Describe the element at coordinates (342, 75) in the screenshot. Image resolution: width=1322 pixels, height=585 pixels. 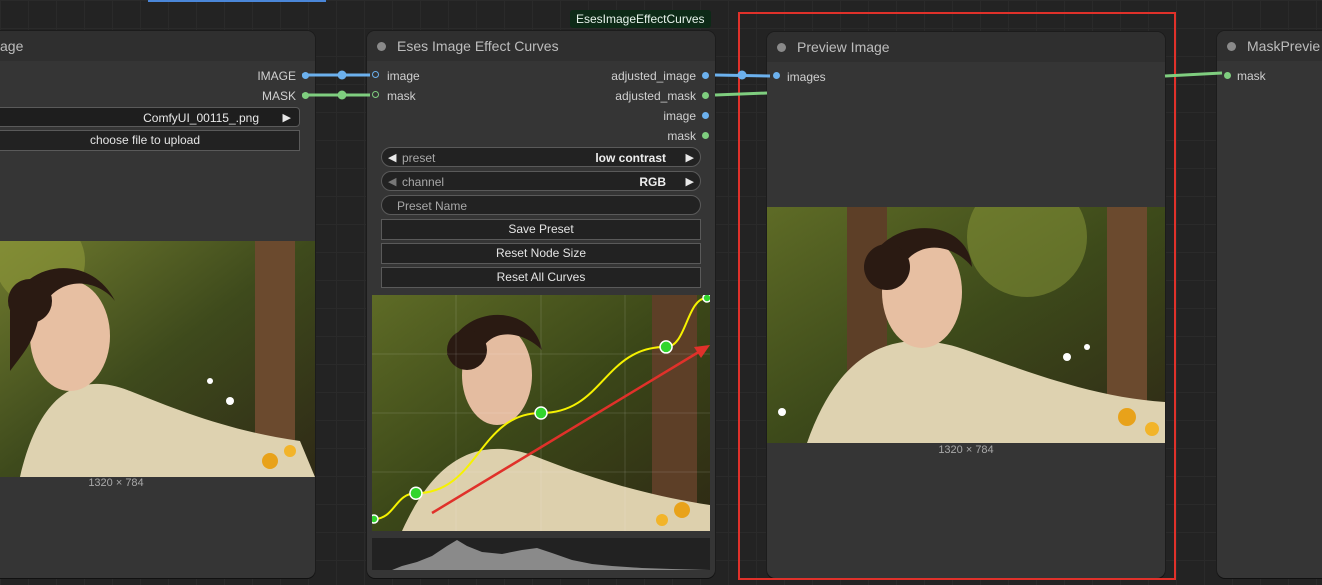
I see `image-wire-1-midpoint` at that location.